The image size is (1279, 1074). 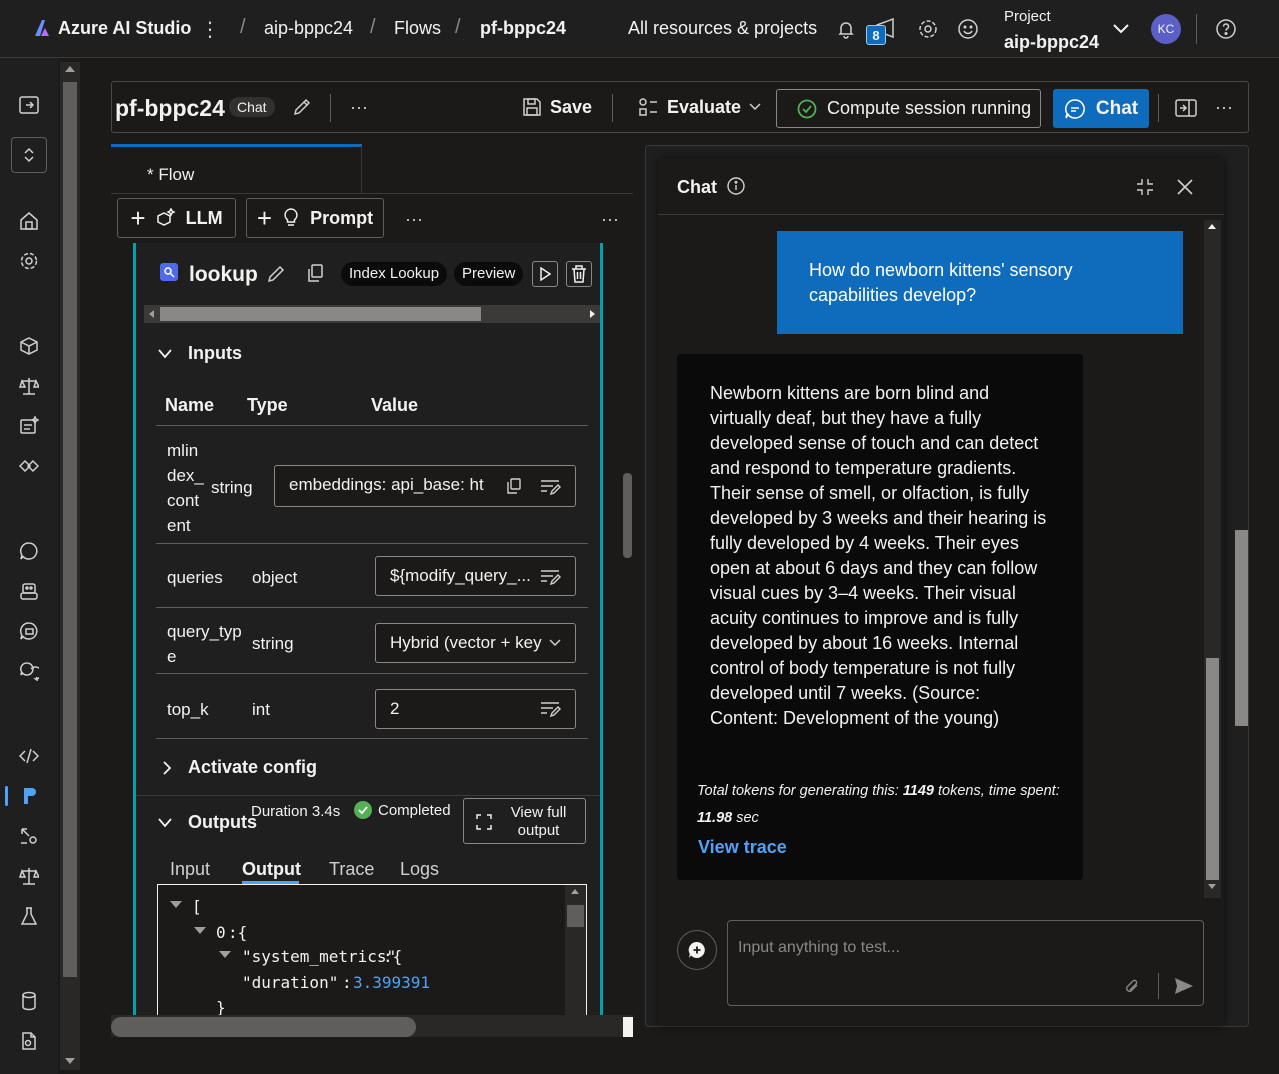 I want to click on compute-session-button: Compute session running, so click(x=908, y=108).